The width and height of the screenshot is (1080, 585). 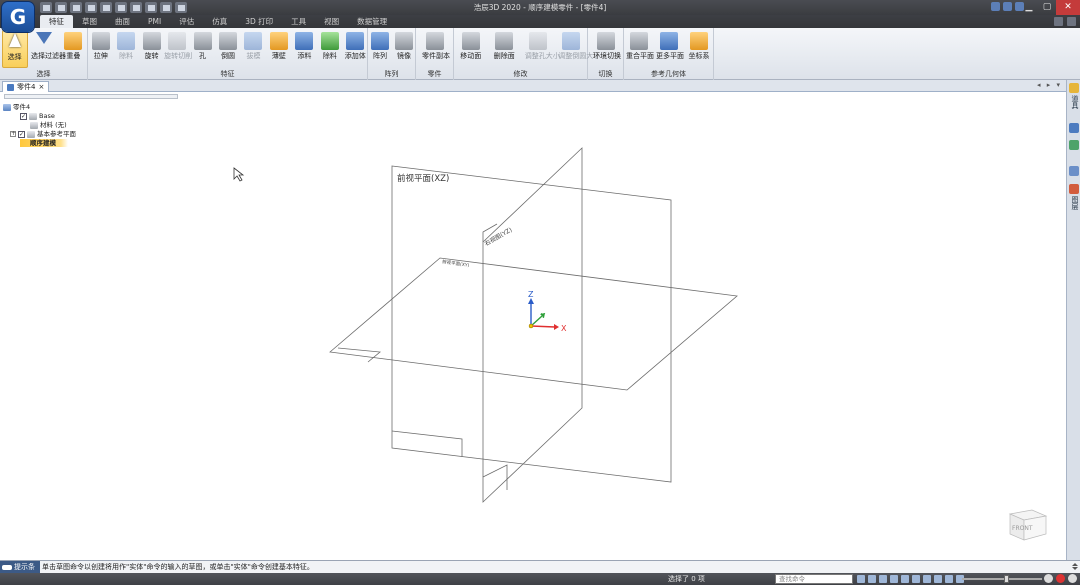 I want to click on zoom-slider-handle, so click(x=1006, y=579).